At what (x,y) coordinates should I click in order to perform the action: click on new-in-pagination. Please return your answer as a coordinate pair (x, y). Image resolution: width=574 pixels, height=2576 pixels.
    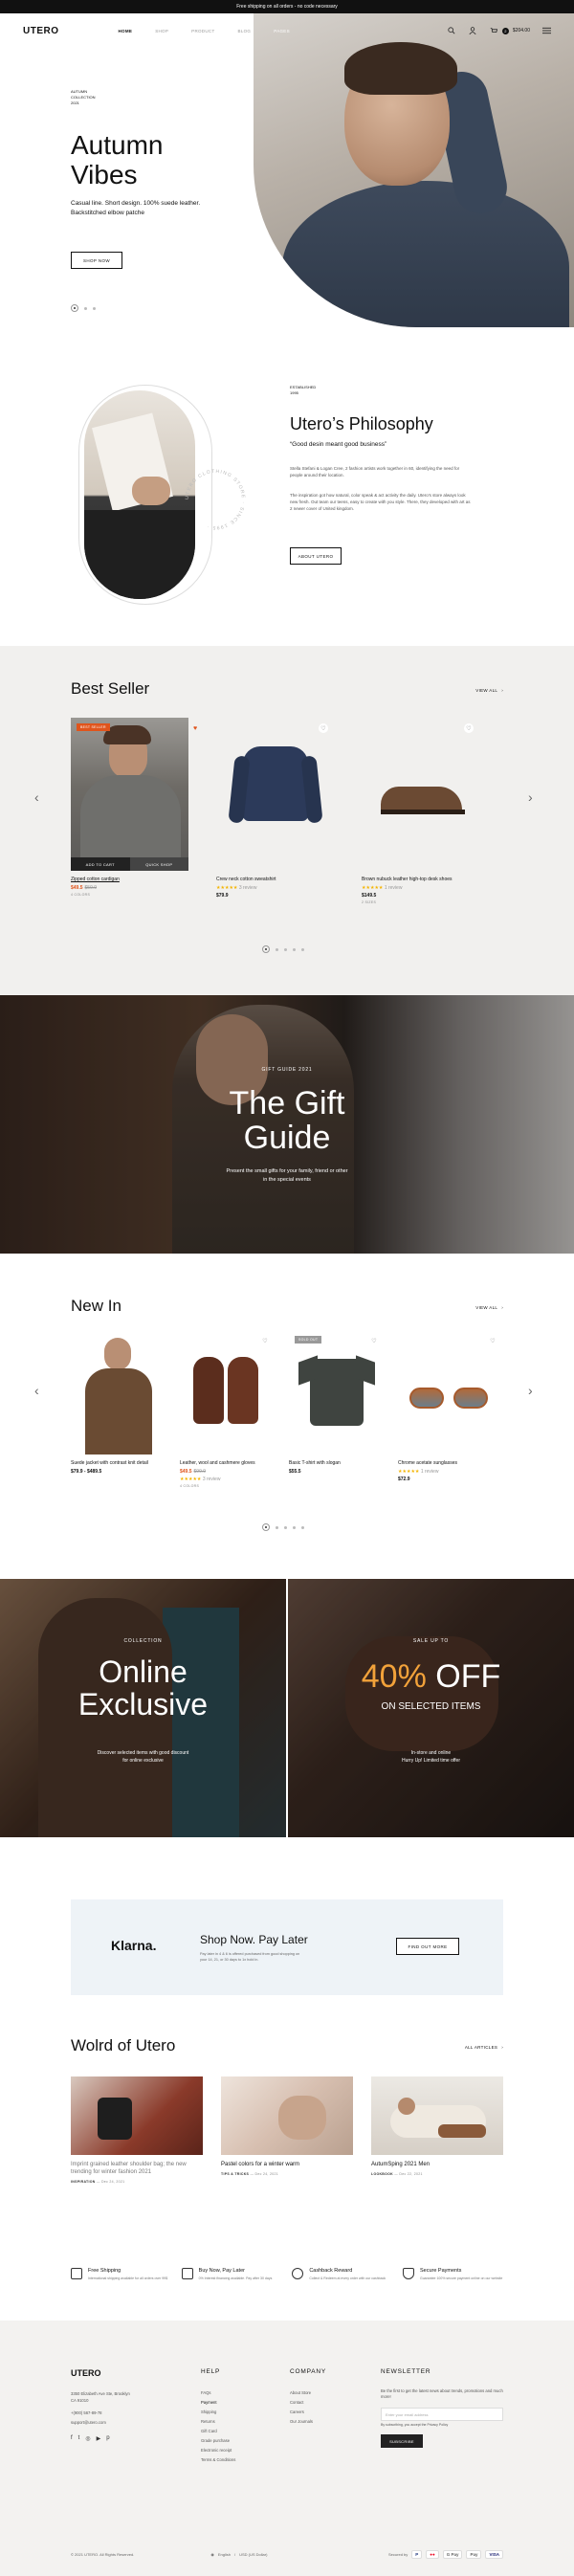
    Looking at the image, I should click on (283, 1527).